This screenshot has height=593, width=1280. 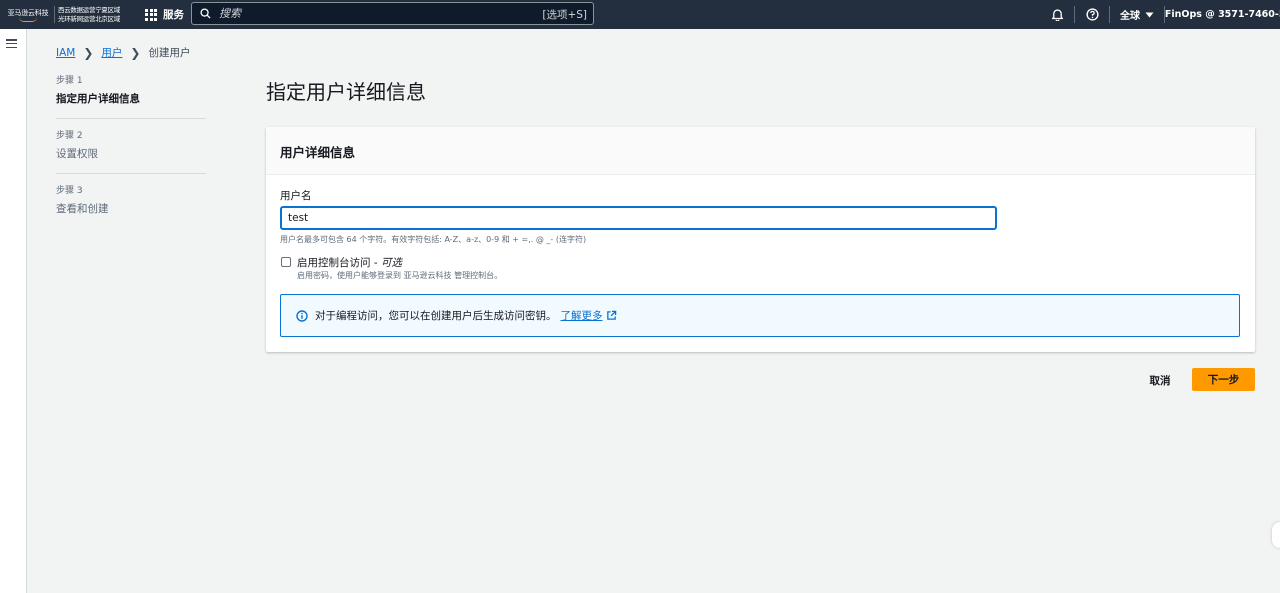 What do you see at coordinates (205, 13) in the screenshot?
I see `search-icon` at bounding box center [205, 13].